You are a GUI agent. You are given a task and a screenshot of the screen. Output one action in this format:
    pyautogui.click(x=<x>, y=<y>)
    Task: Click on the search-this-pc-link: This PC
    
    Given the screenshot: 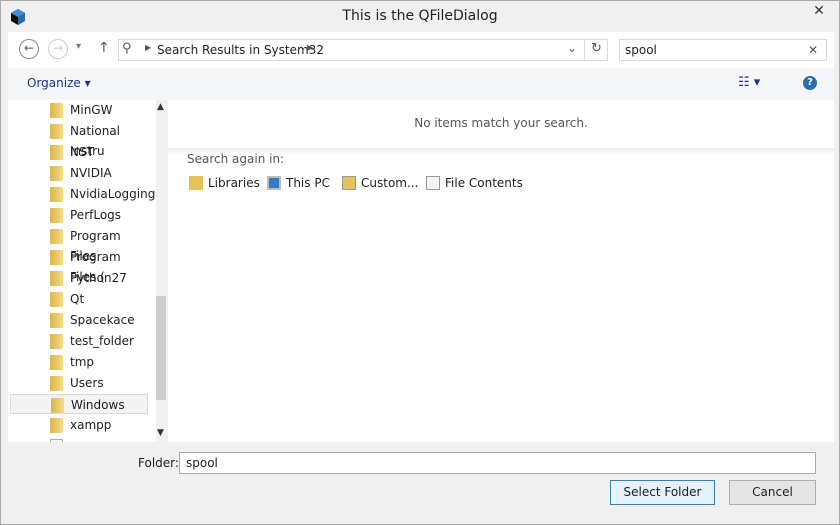 What is the action you would take?
    pyautogui.click(x=298, y=183)
    